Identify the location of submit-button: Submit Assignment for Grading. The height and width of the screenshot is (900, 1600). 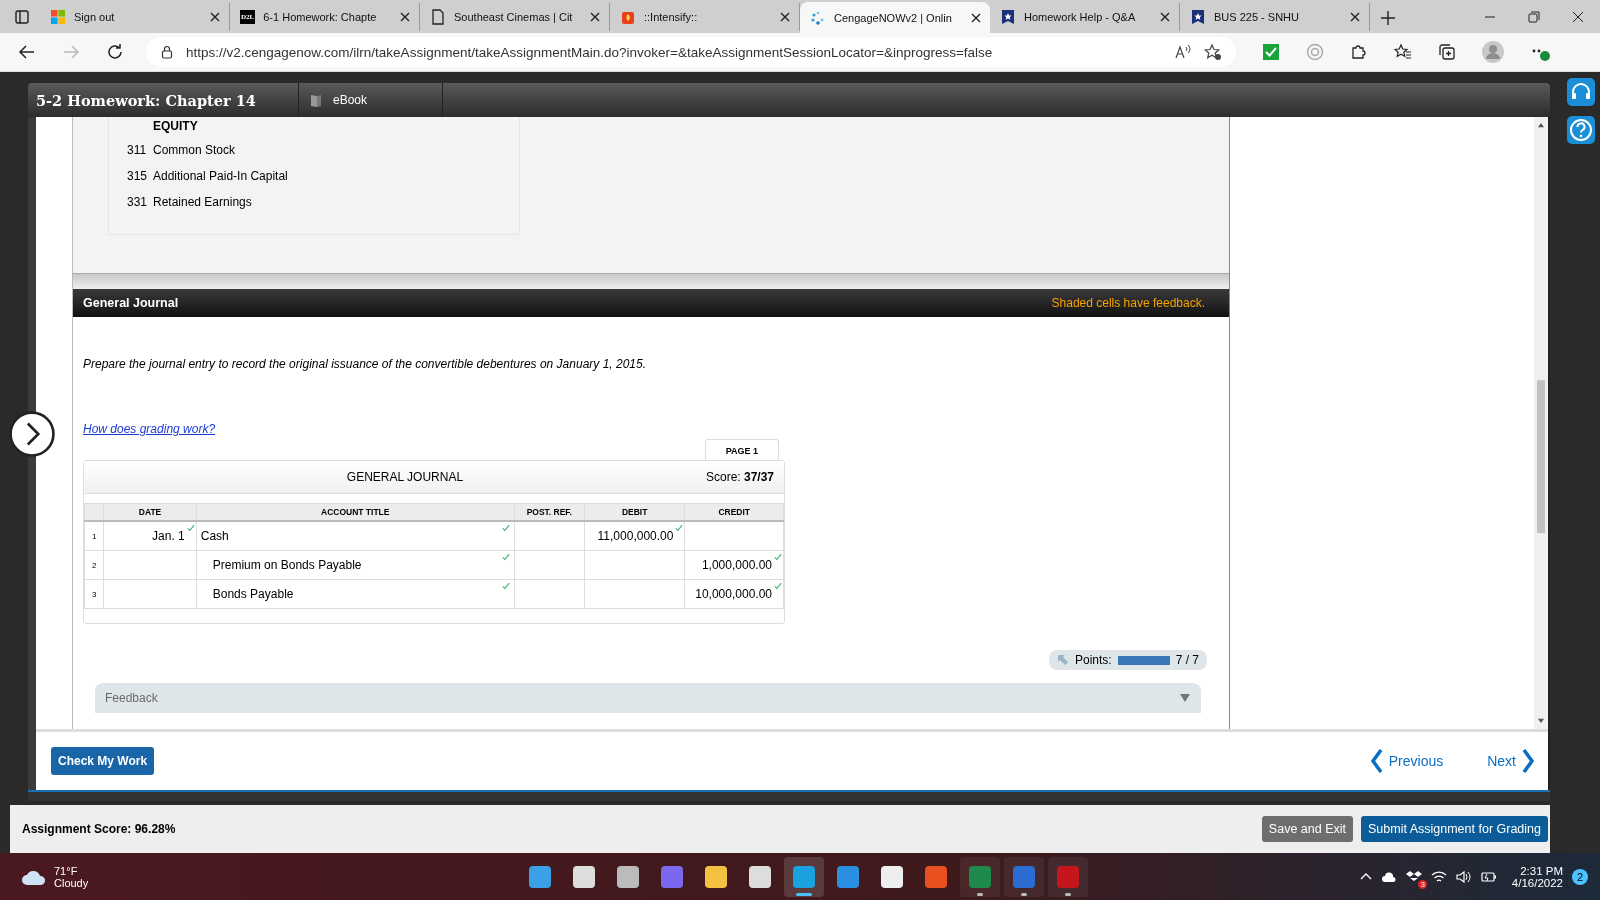
(1454, 829).